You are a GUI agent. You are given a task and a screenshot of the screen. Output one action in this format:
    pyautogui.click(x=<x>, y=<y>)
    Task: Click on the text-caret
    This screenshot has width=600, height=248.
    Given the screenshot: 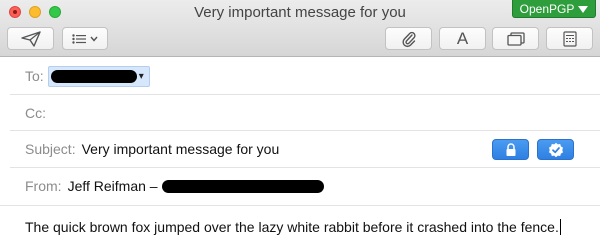 What is the action you would take?
    pyautogui.click(x=560, y=227)
    